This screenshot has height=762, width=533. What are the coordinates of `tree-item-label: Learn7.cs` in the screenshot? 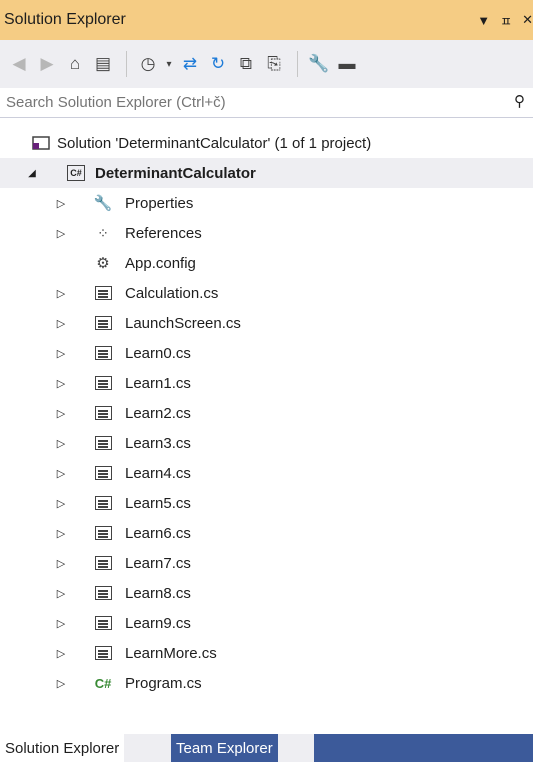 It's located at (158, 563).